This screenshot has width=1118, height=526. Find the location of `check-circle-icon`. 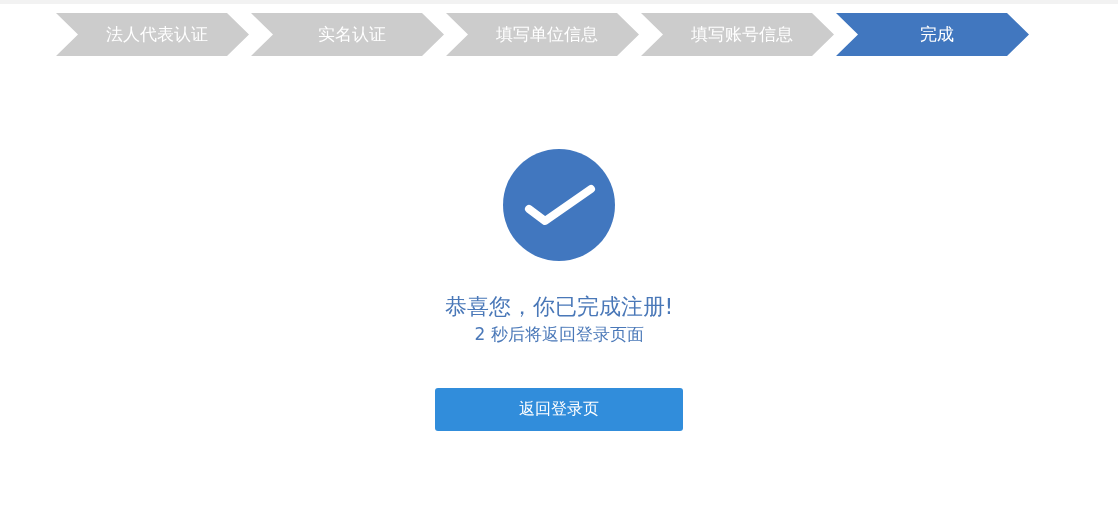

check-circle-icon is located at coordinates (559, 205).